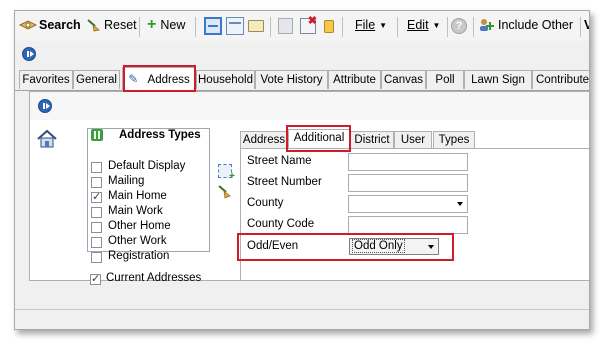  What do you see at coordinates (256, 26) in the screenshot?
I see `folder-icon` at bounding box center [256, 26].